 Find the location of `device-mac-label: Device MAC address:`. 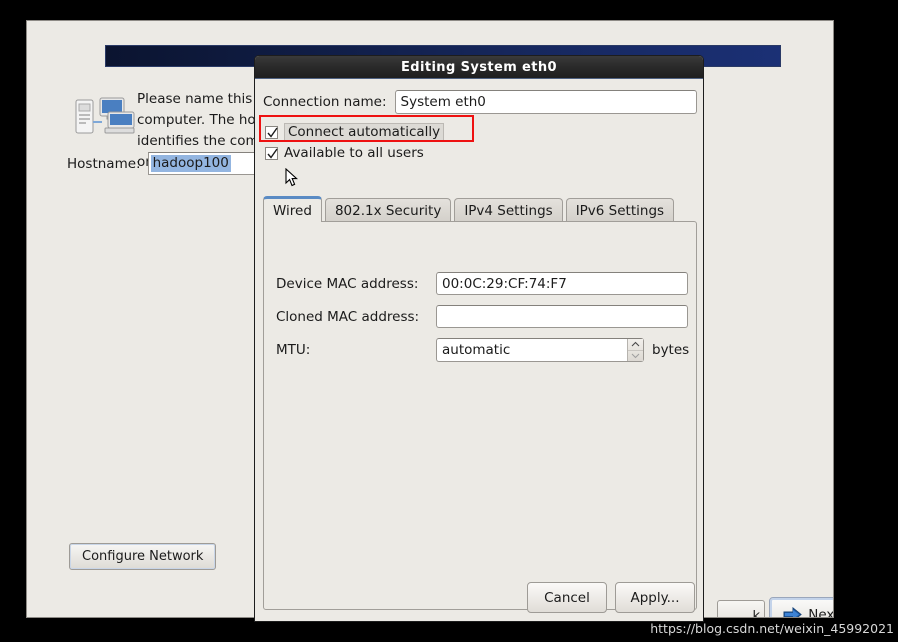

device-mac-label: Device MAC address: is located at coordinates (347, 283).